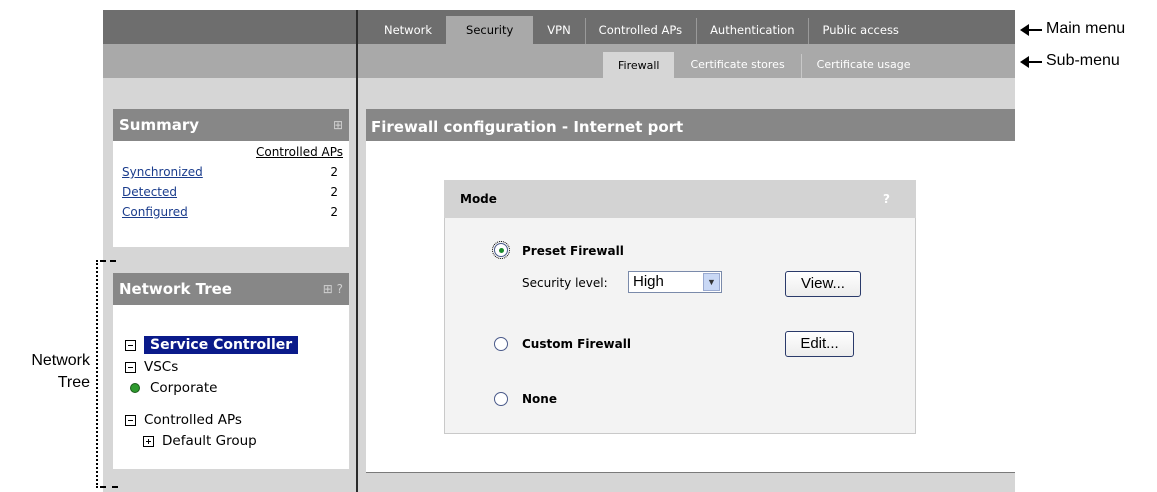  I want to click on network-tree-annotation: Network Tree, so click(45, 372).